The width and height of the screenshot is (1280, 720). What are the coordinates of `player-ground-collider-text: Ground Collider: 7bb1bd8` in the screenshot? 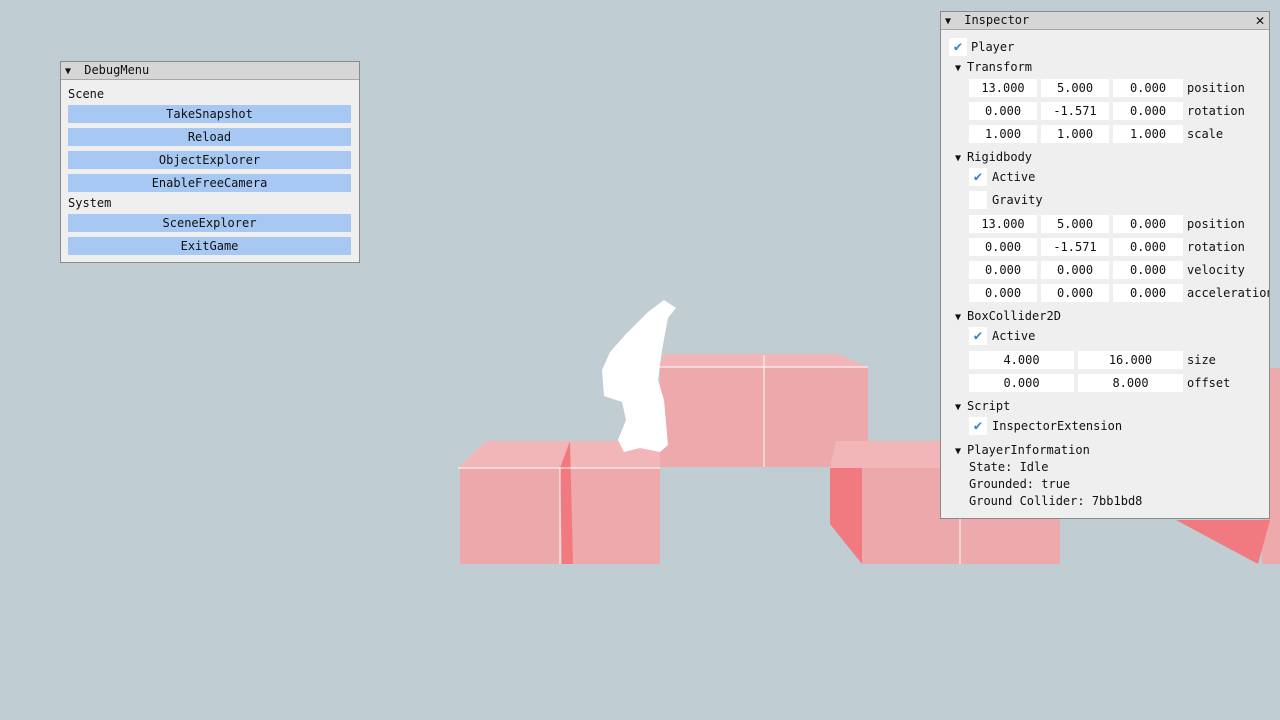 It's located at (1056, 501).